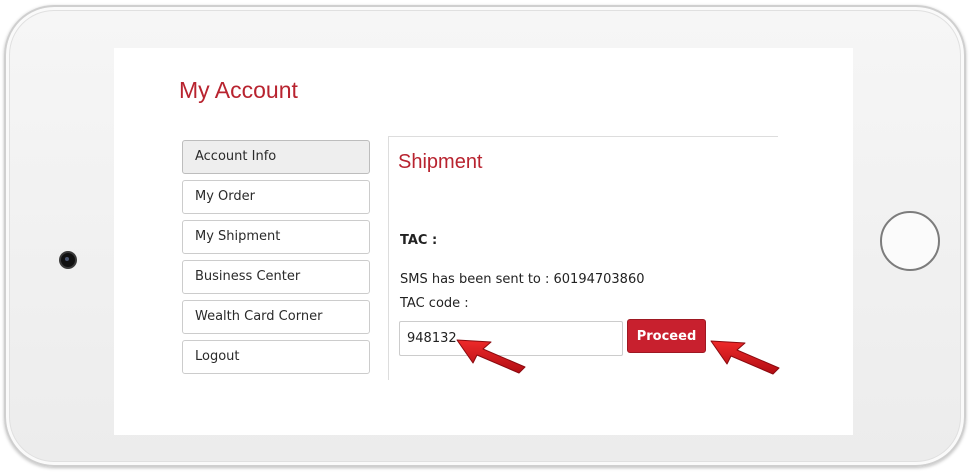 This screenshot has width=974, height=472. Describe the element at coordinates (276, 197) in the screenshot. I see `sidebar-item-my-order: My Order` at that location.